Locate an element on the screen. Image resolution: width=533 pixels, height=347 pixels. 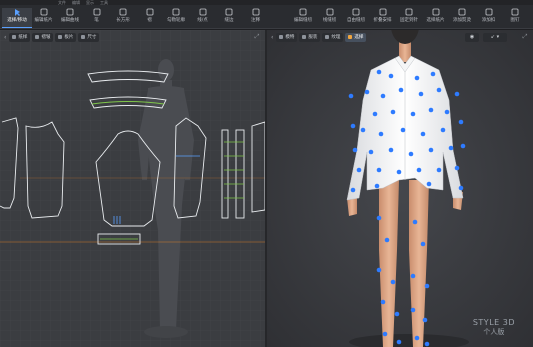
tool-annotation: 注释 is located at coordinates (256, 18).